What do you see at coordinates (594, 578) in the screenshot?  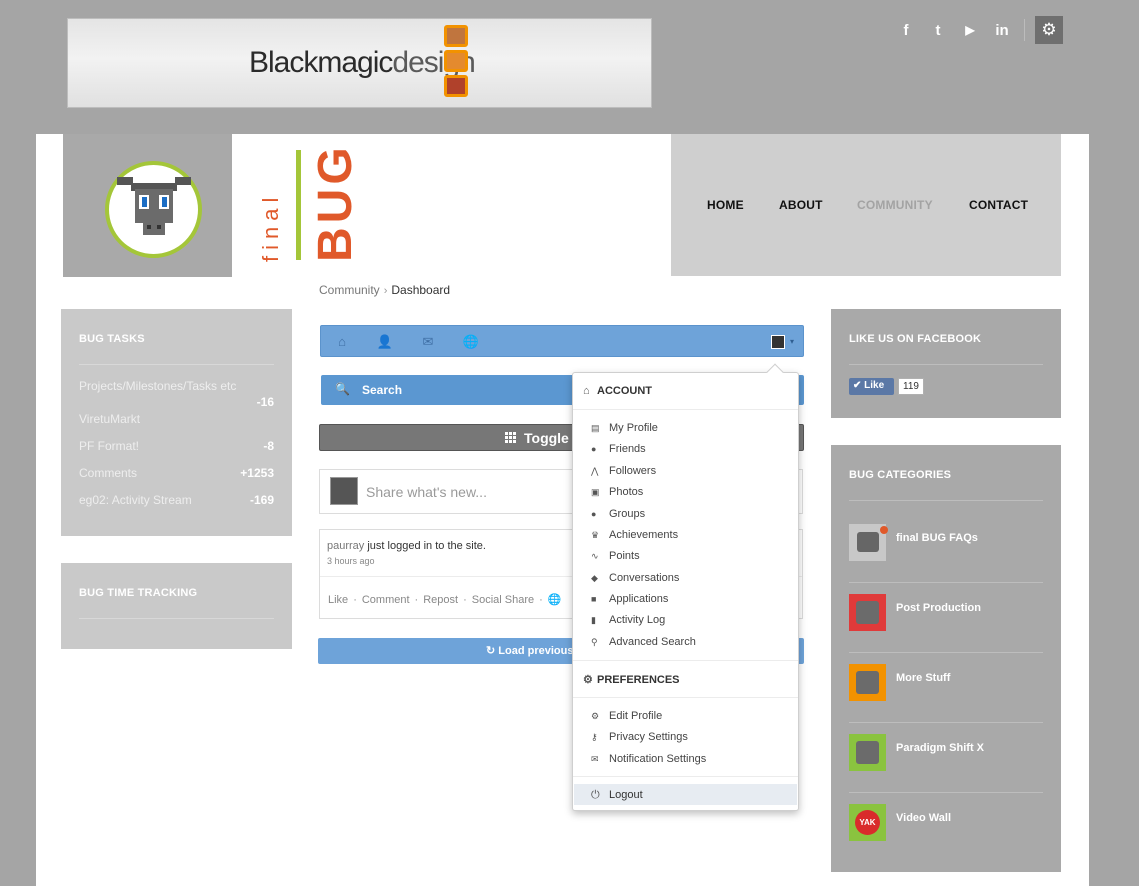 I see `chat-icon: ◆` at bounding box center [594, 578].